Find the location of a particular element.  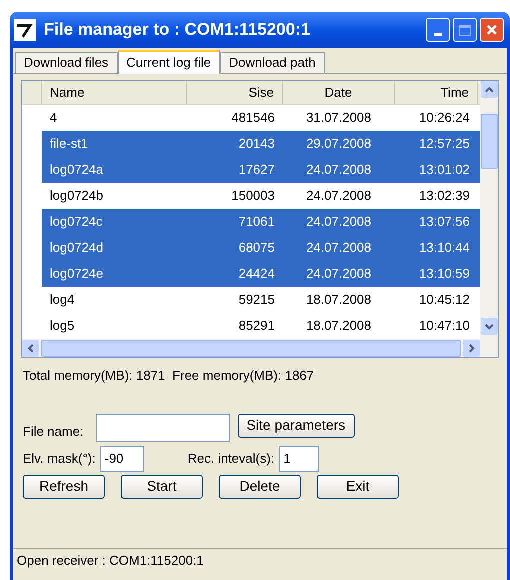

elevation-mask-label: Elv. mask(°): is located at coordinates (59, 459).